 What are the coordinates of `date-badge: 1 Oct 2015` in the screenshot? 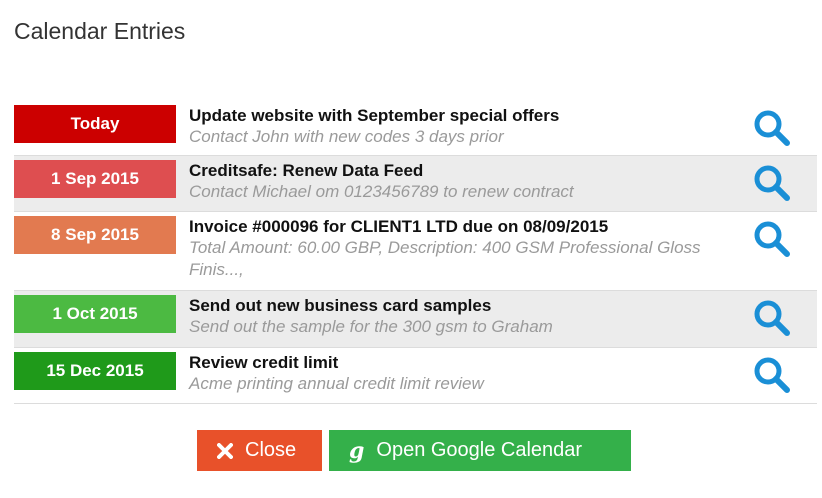 It's located at (95, 314).